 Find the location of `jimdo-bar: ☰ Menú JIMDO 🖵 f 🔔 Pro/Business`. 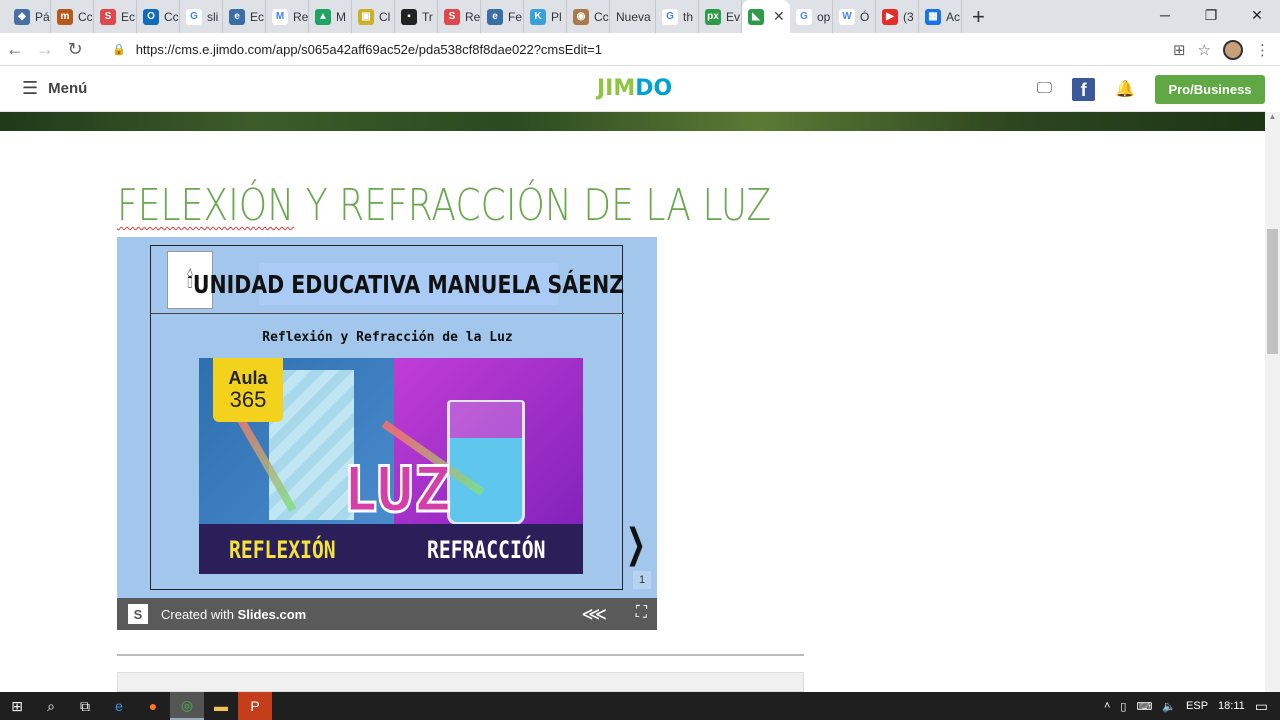

jimdo-bar: ☰ Menú JIMDO 🖵 f 🔔 Pro/Business is located at coordinates (632, 89).